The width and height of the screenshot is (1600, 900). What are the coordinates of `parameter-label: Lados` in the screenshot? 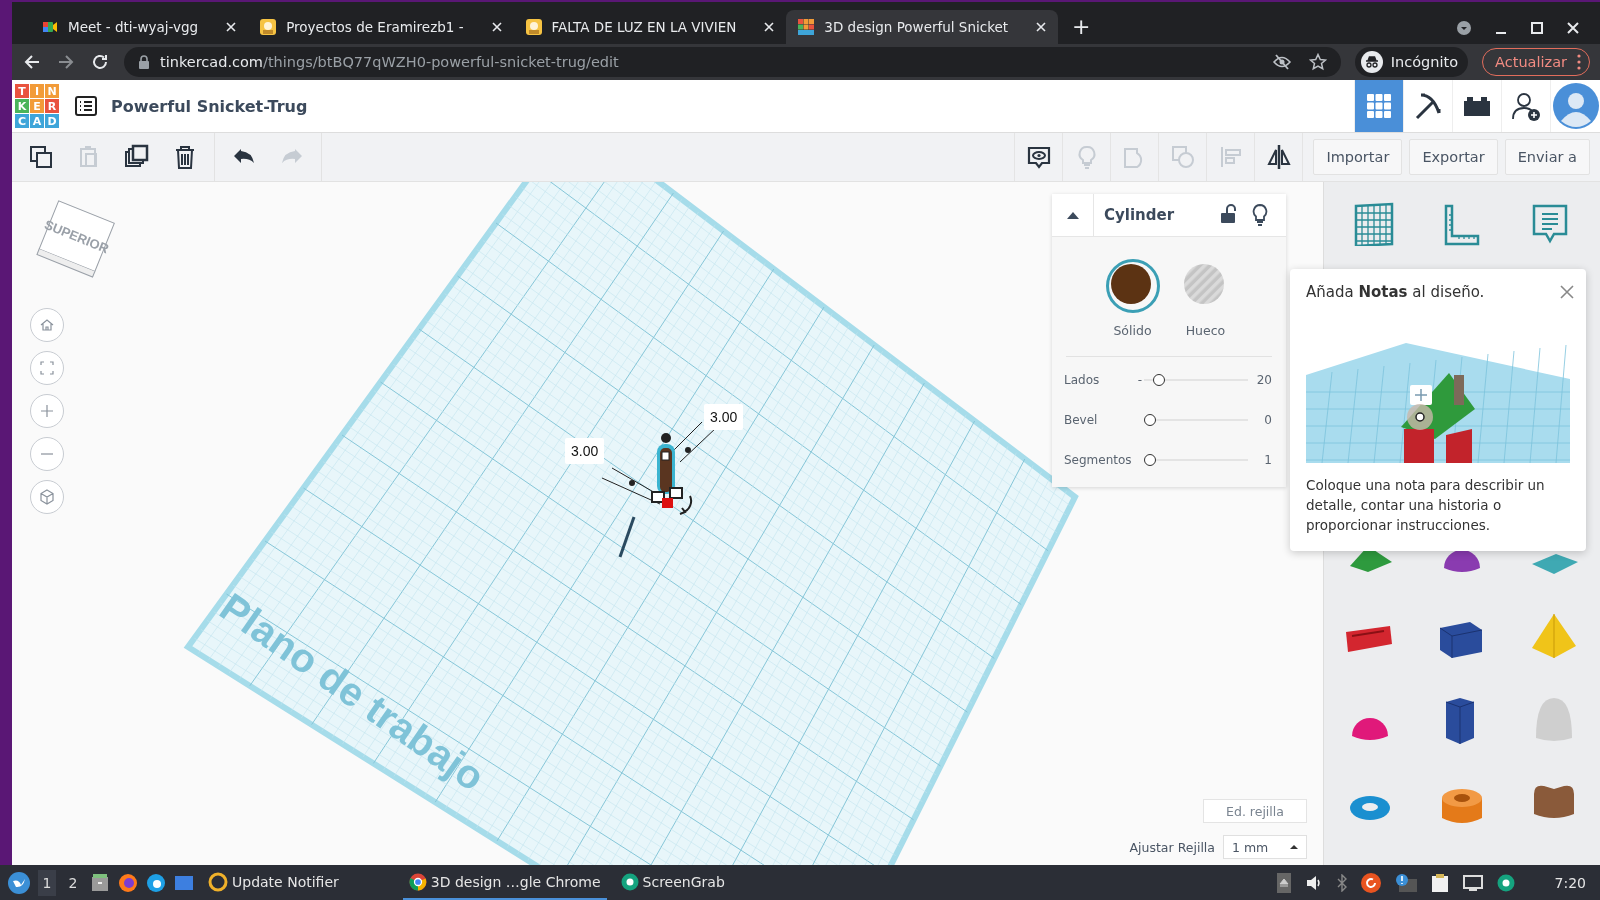 It's located at (1082, 380).